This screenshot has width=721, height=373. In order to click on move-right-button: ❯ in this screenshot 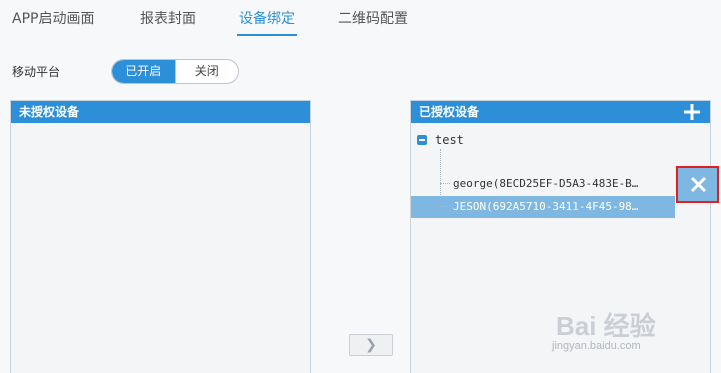, I will do `click(371, 345)`.